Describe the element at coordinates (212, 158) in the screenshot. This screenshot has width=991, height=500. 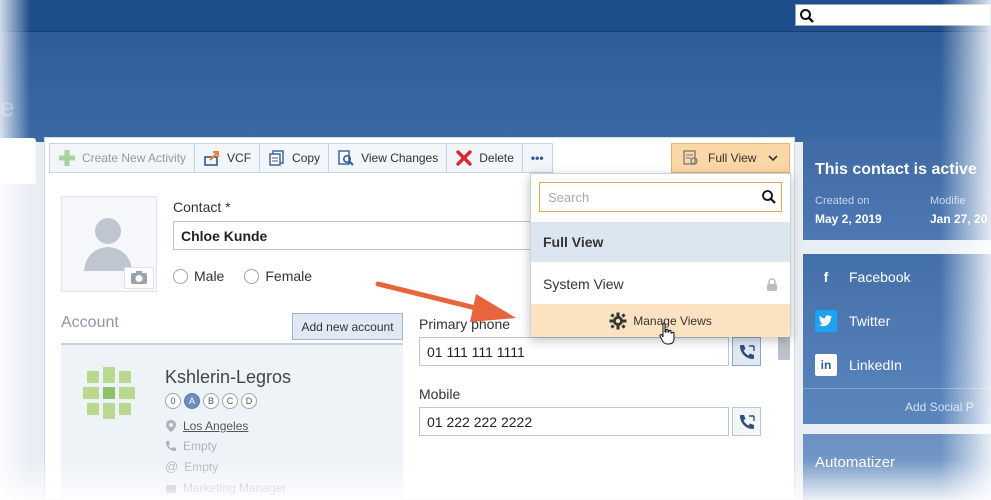
I see `export-icon` at that location.